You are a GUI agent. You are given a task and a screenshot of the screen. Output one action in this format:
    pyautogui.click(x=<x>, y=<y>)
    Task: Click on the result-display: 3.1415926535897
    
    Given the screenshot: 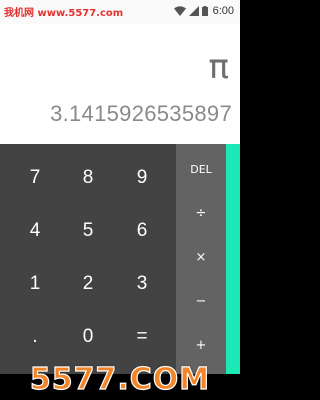 What is the action you would take?
    pyautogui.click(x=141, y=113)
    